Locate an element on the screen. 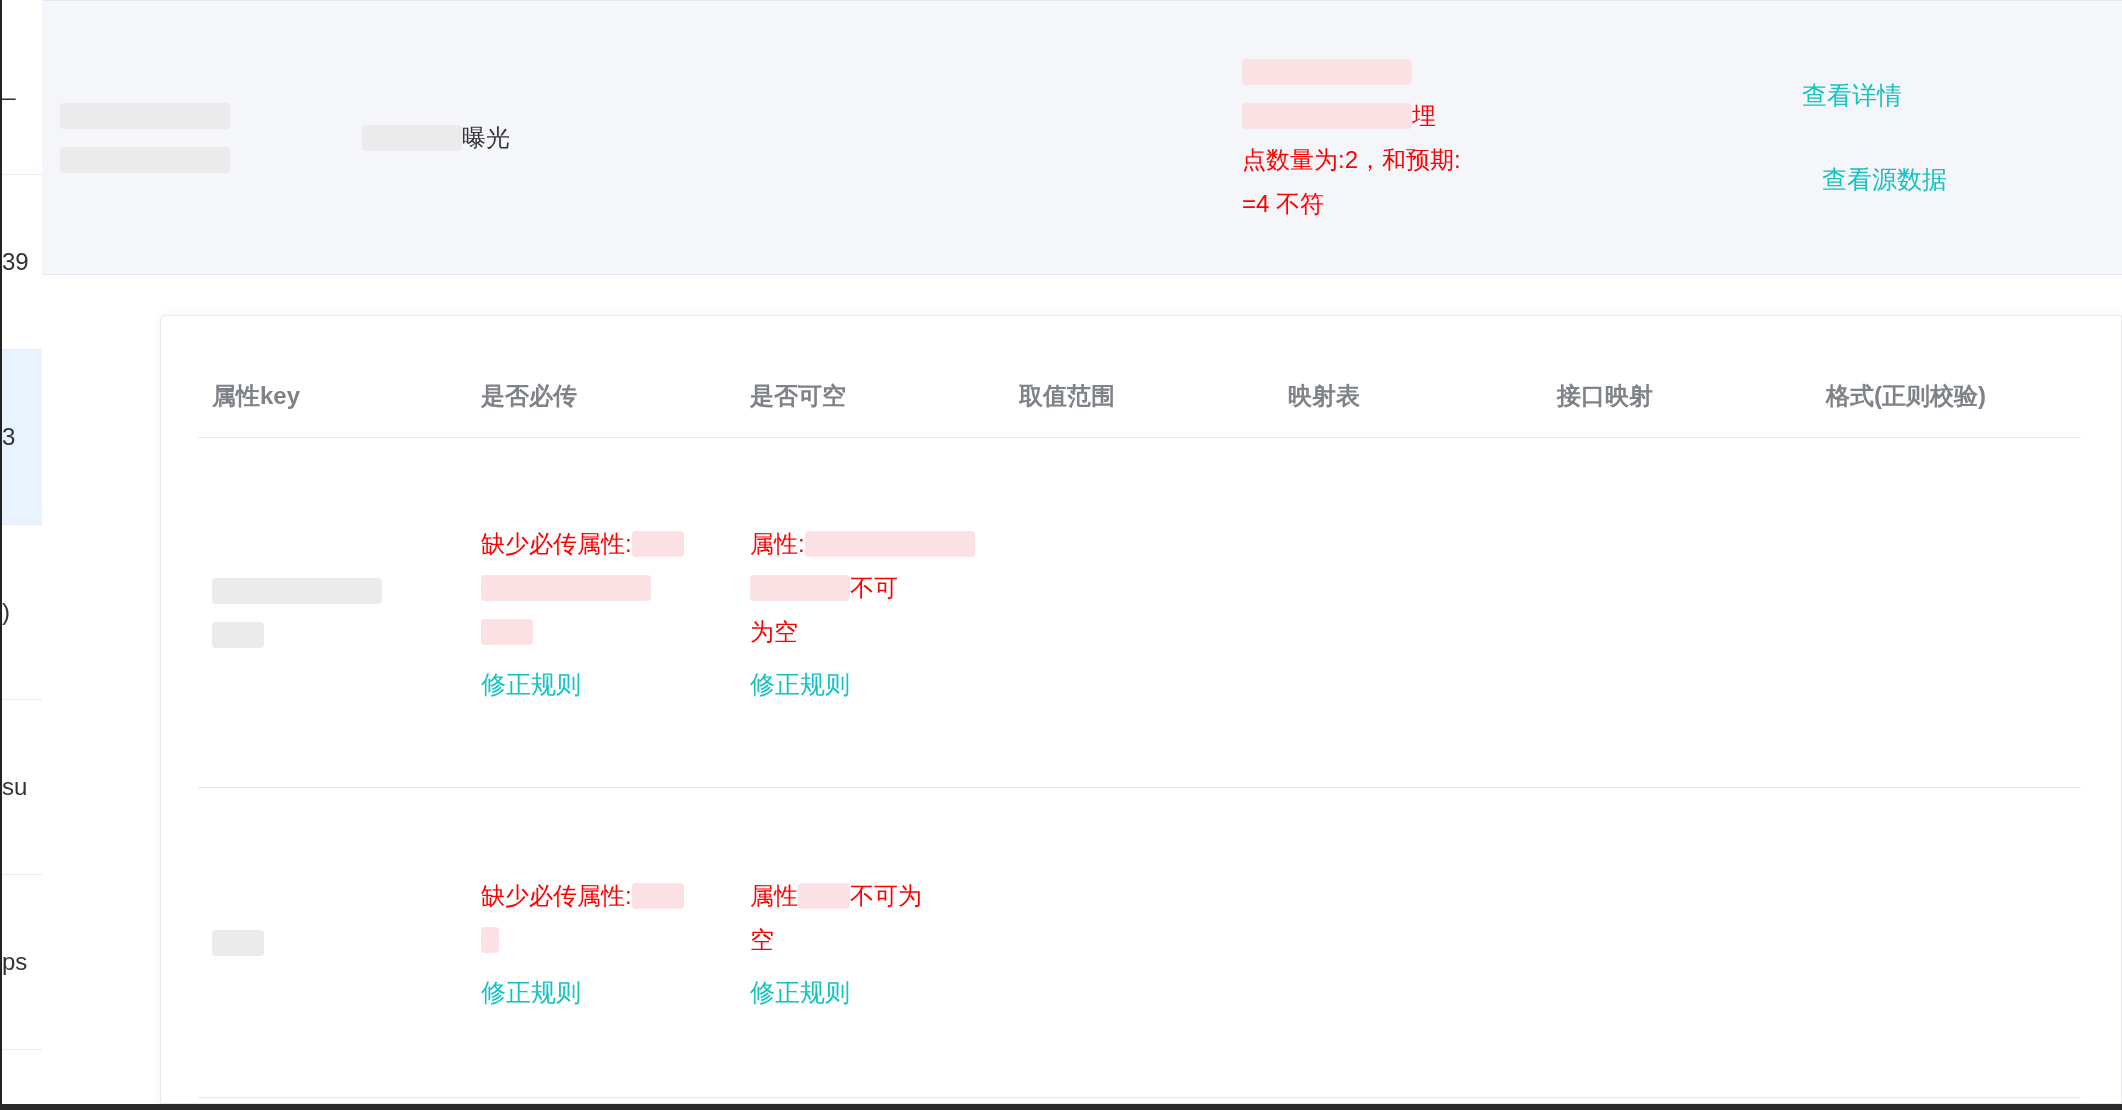  message-text: 点数量为:2，和预期: is located at coordinates (1351, 159).